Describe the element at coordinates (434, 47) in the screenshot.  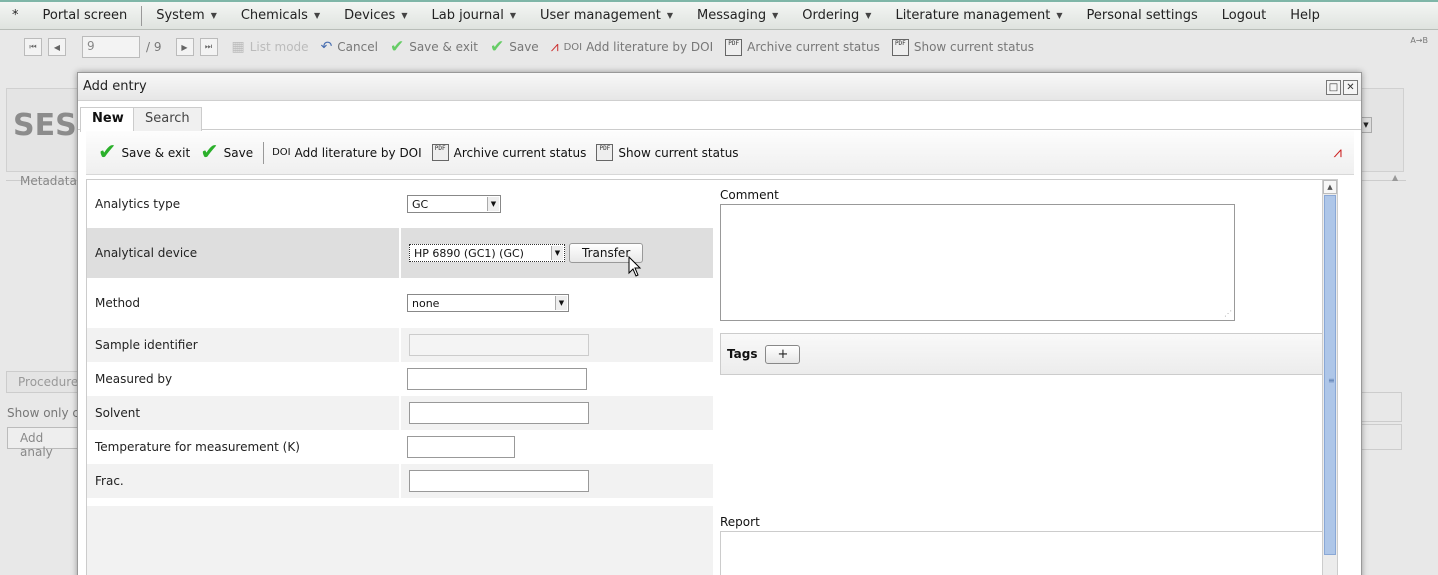
I see `save-exit-button: ✔ Save & exit` at that location.